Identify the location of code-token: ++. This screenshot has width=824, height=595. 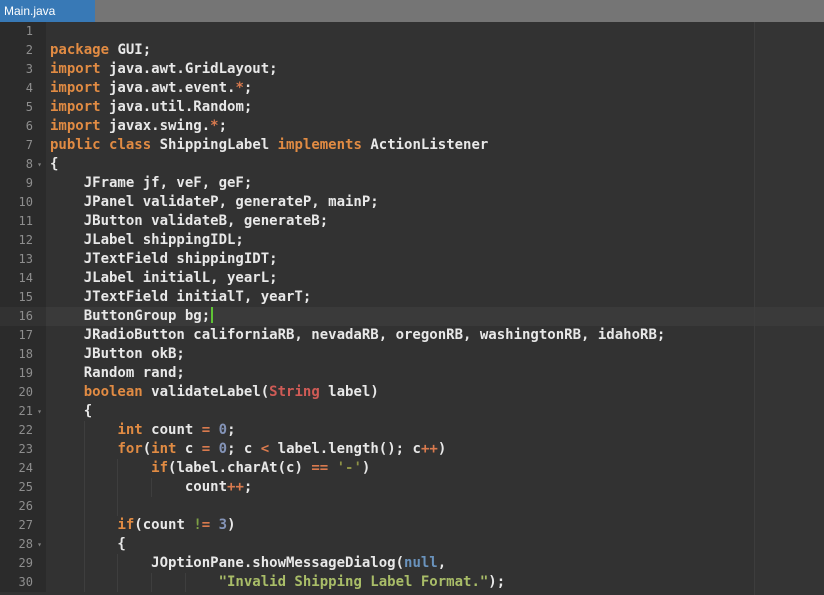
(429, 449).